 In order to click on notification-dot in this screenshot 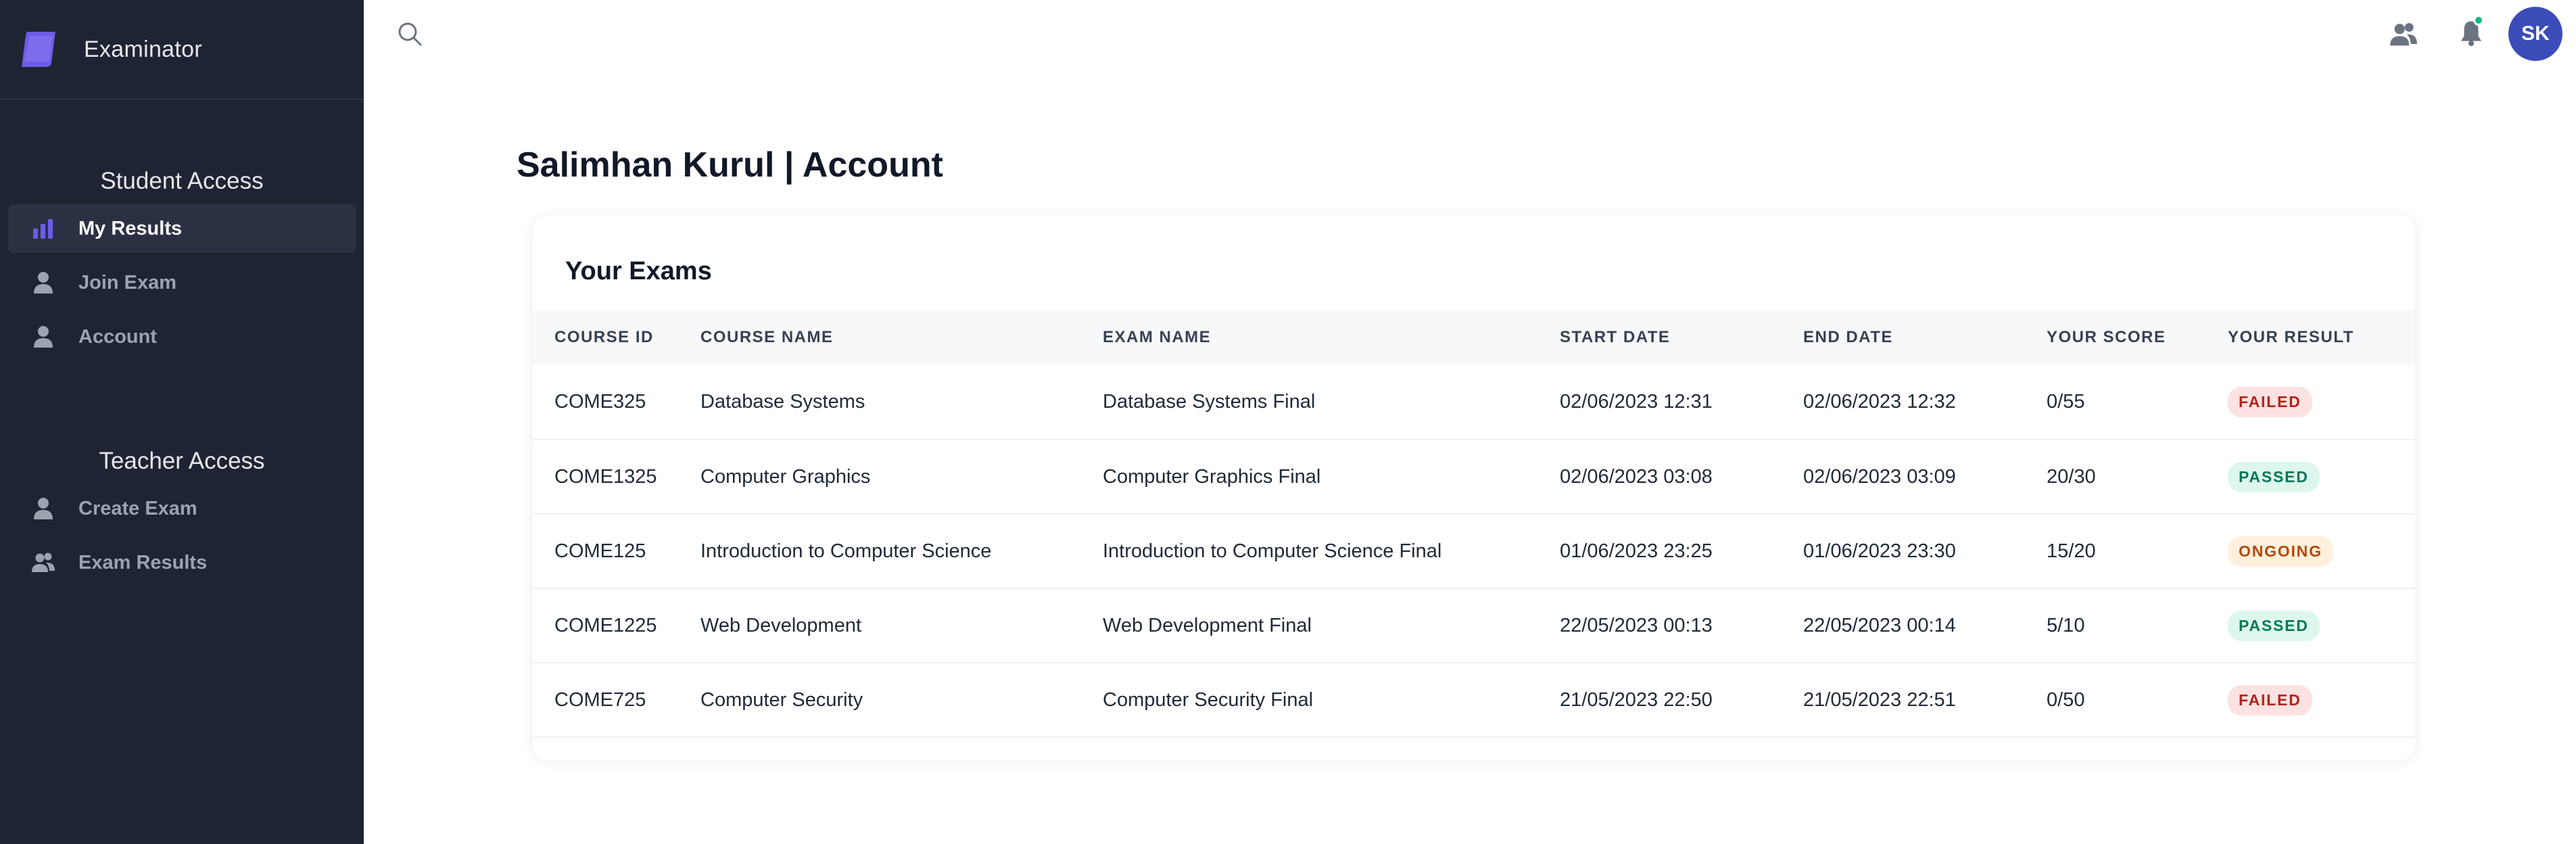, I will do `click(2478, 20)`.